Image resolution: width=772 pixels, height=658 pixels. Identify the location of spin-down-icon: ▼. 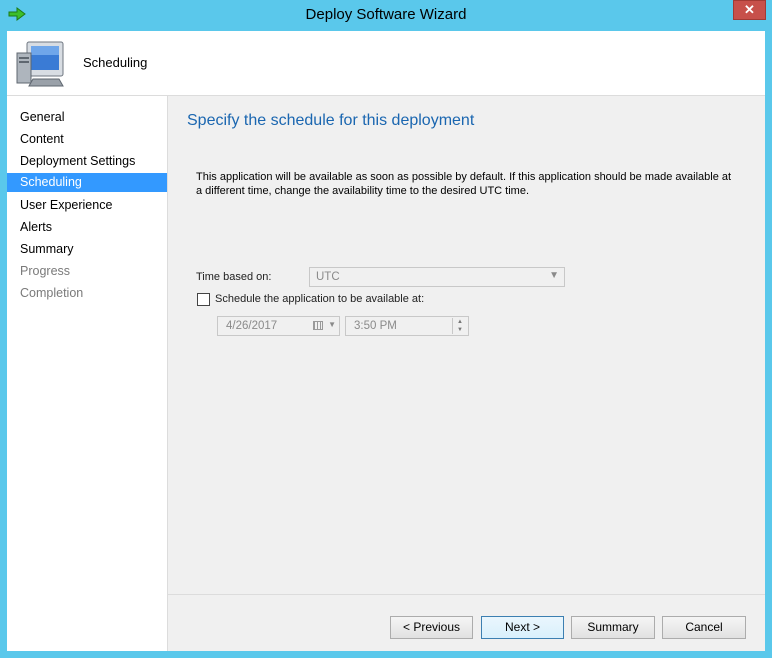
(460, 330).